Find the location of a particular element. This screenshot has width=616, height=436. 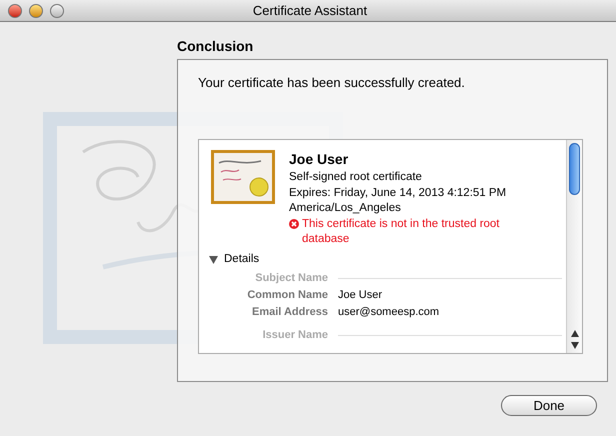

done-button: Done is located at coordinates (549, 405).